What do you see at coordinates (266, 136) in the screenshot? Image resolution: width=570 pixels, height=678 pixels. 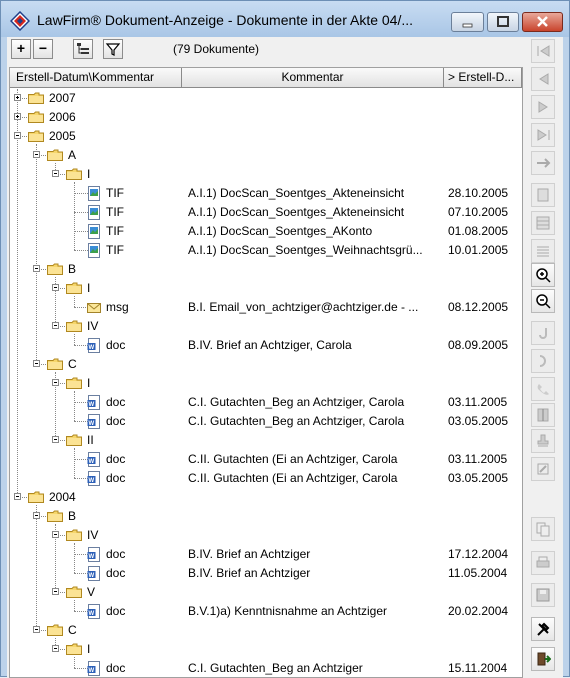 I see `tree-folder-row: 2005` at bounding box center [266, 136].